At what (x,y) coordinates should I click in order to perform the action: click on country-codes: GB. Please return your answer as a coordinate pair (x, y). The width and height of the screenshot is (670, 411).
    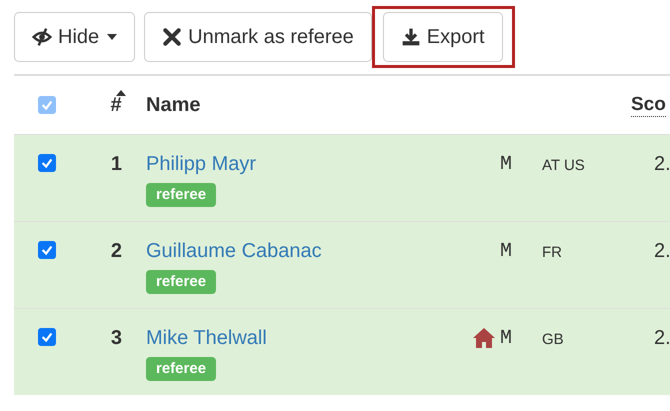
    Looking at the image, I should click on (553, 339).